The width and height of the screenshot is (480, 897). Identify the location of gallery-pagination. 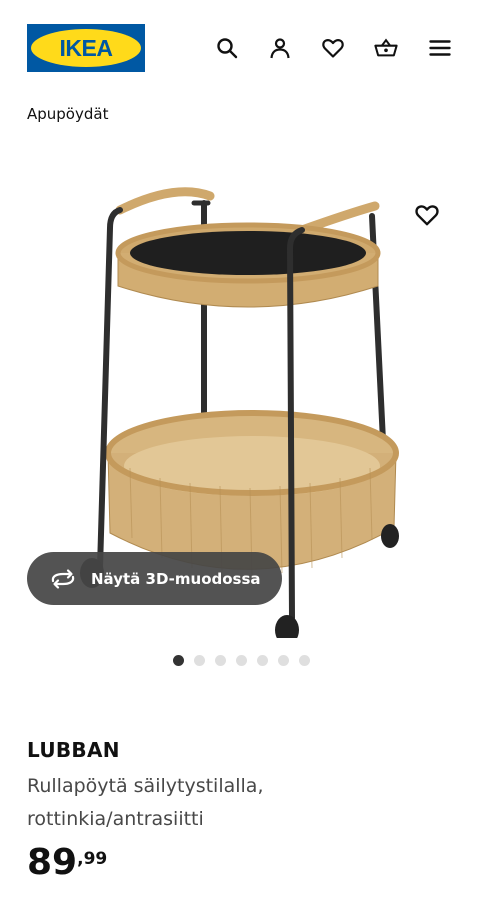
(240, 662).